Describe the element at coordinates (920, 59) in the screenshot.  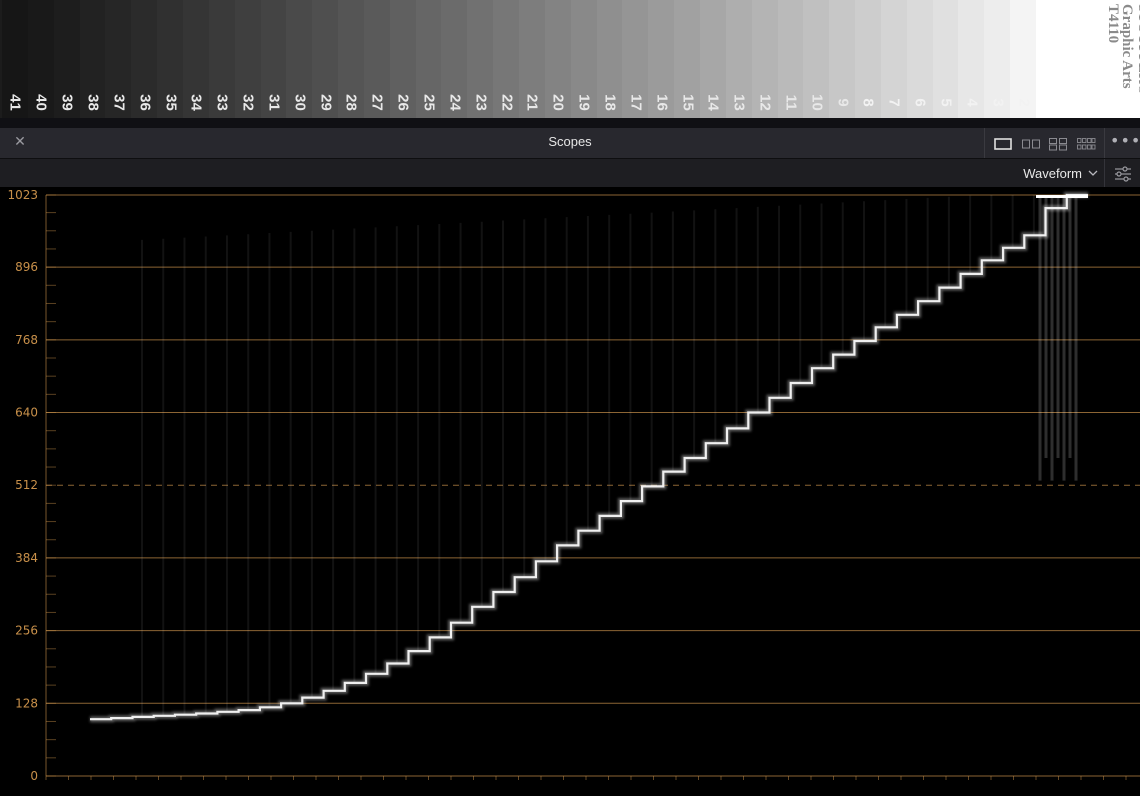
I see `wedge-patch: 6` at that location.